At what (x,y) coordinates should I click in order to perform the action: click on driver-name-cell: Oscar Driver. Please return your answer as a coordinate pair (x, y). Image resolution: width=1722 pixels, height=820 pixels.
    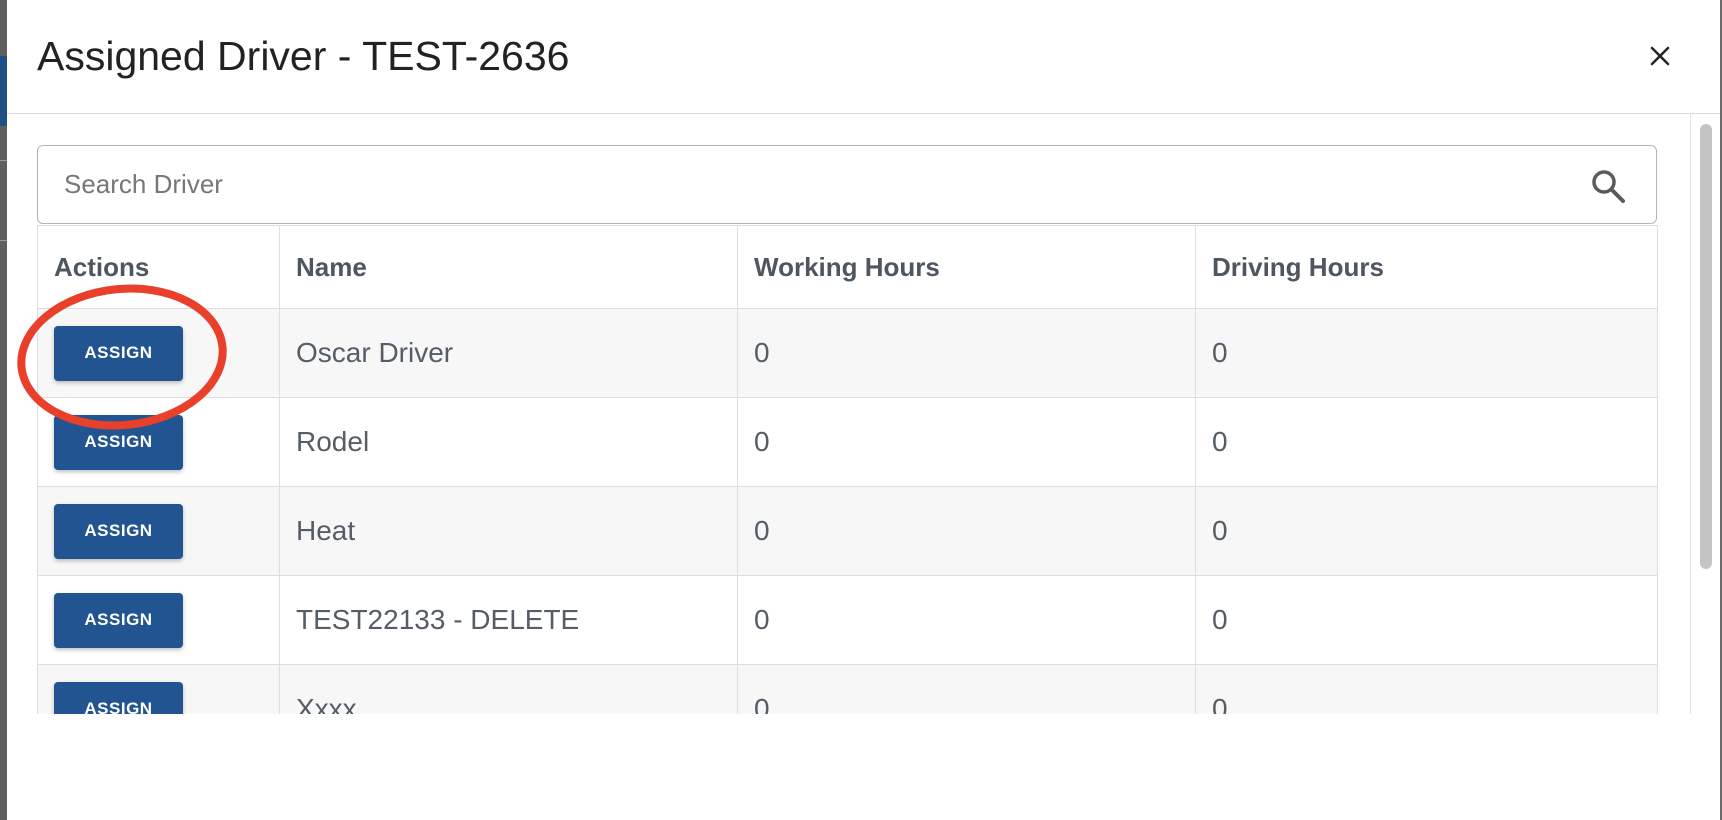
    Looking at the image, I should click on (508, 353).